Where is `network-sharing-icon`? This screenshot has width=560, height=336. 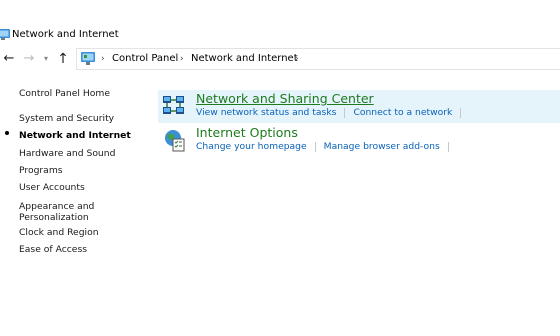
network-sharing-icon is located at coordinates (173, 105).